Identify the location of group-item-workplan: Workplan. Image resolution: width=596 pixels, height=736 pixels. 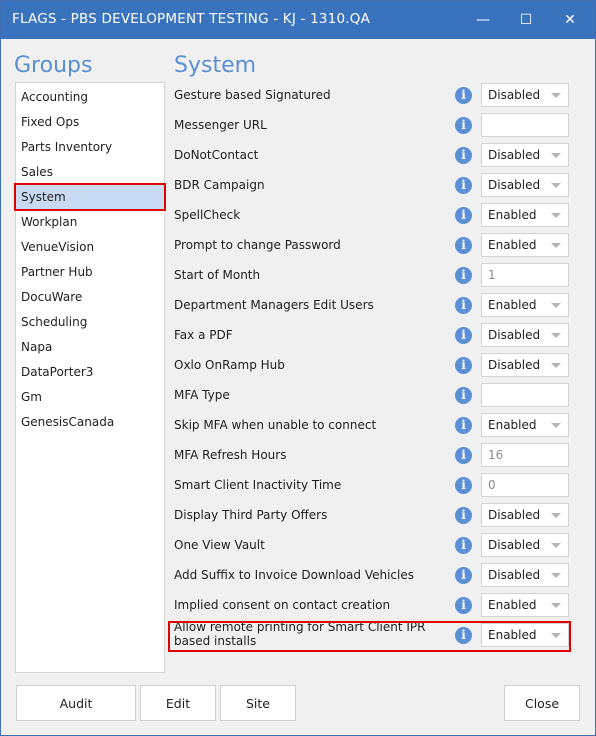
(90, 222).